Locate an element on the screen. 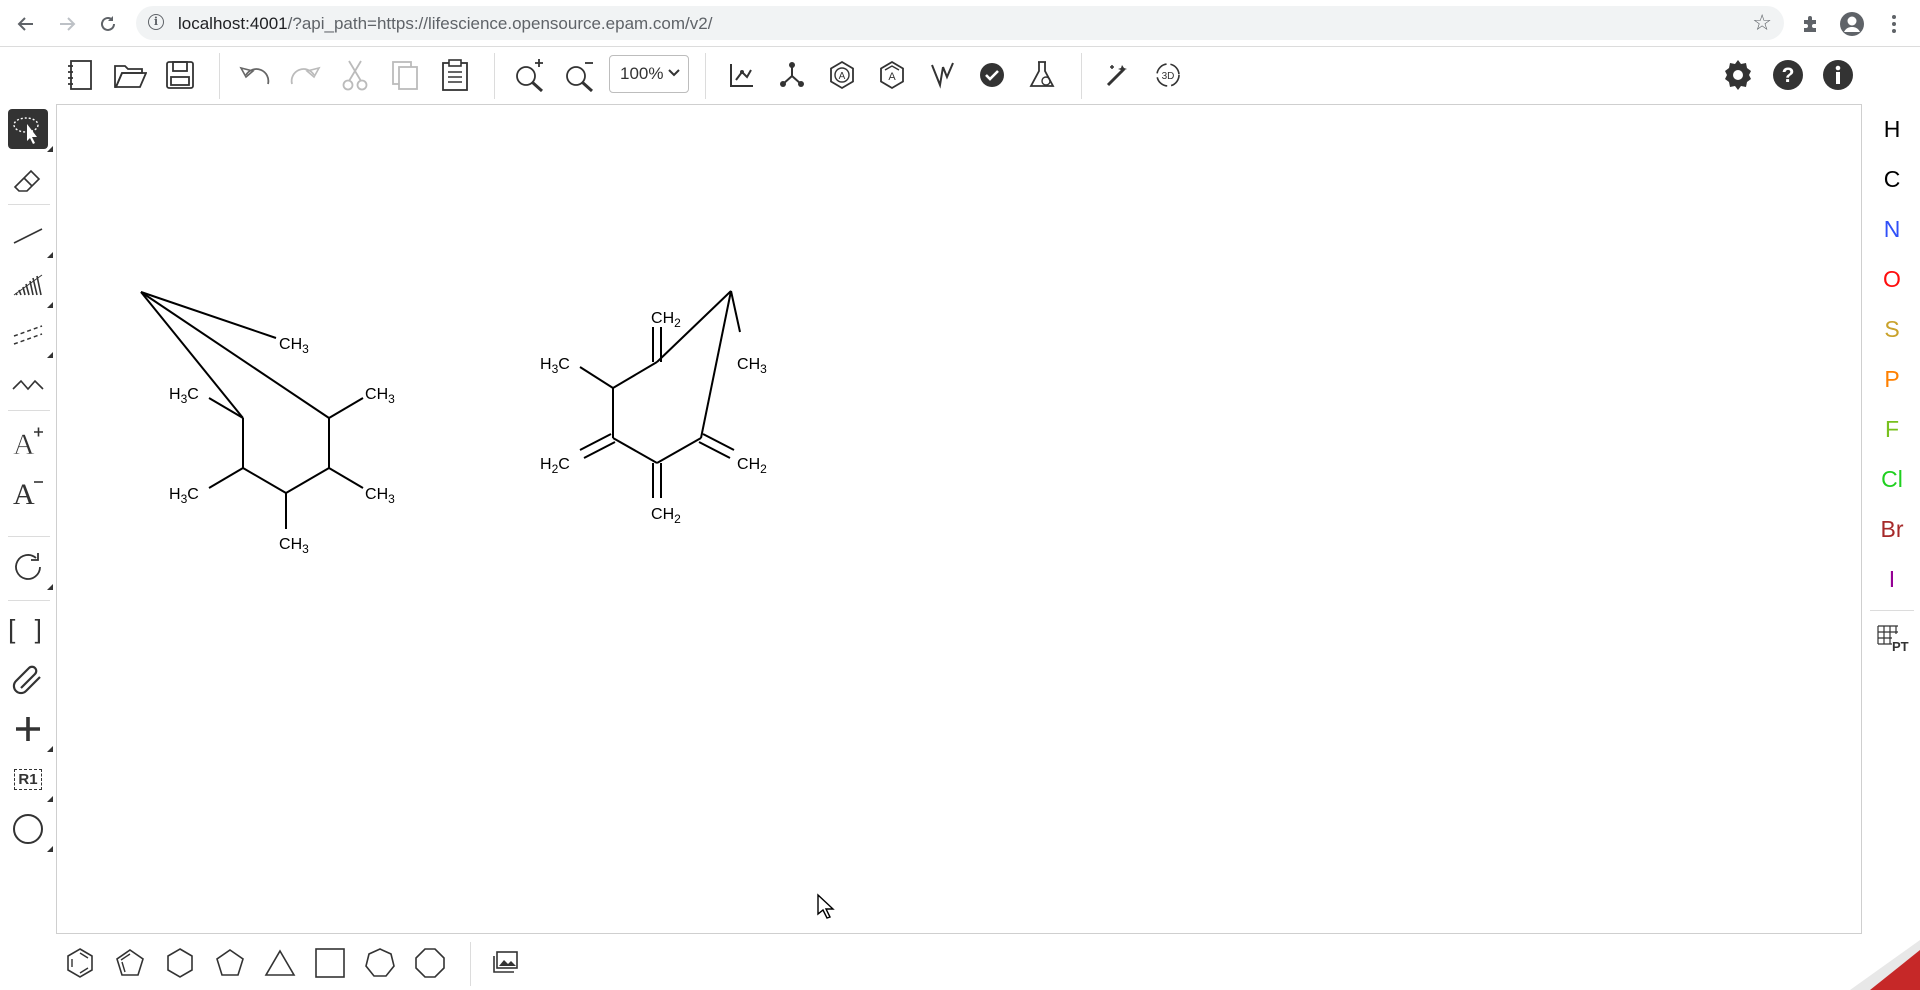 This screenshot has width=1920, height=990. query-bond-tool is located at coordinates (30, 336).